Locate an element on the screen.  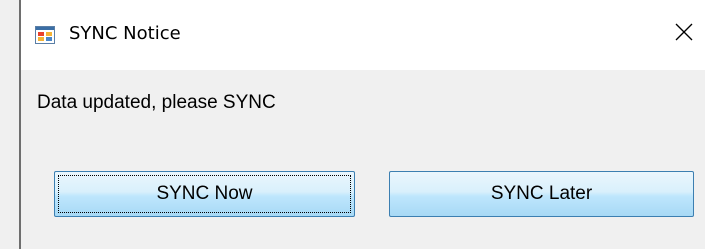
close-icon is located at coordinates (684, 34).